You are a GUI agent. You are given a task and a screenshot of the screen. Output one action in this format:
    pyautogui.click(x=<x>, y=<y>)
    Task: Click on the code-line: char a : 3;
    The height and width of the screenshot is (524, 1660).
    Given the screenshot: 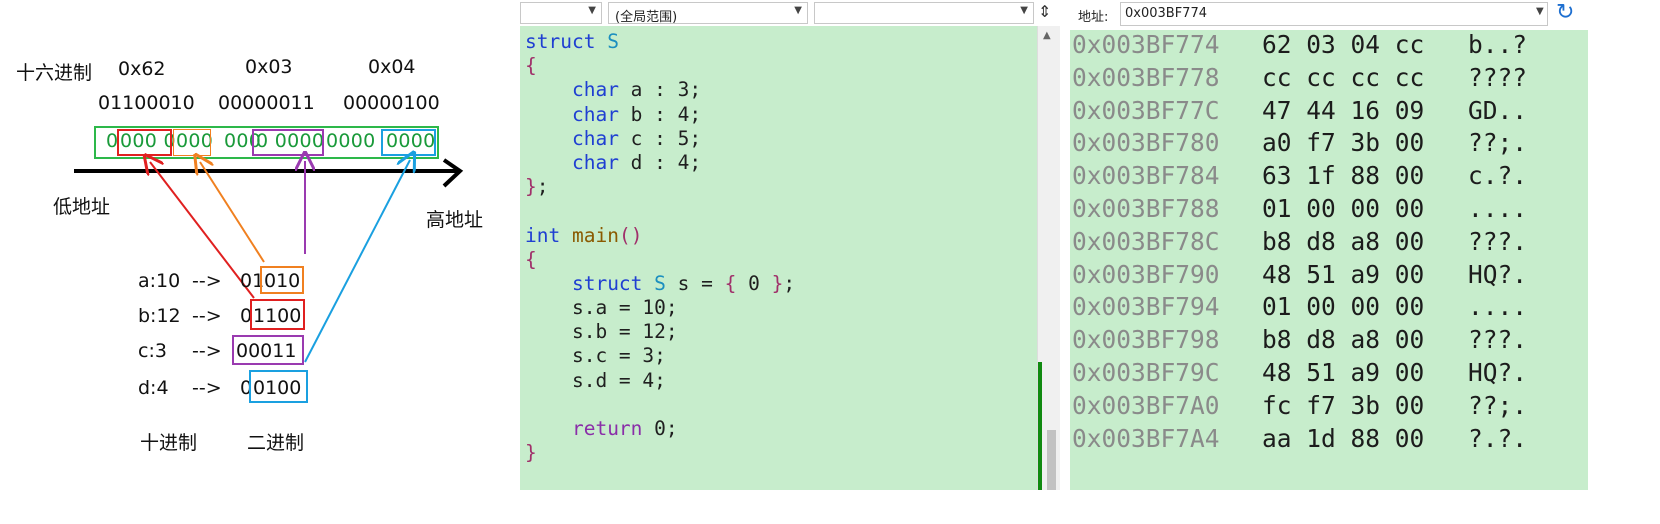 What is the action you would take?
    pyautogui.click(x=660, y=89)
    